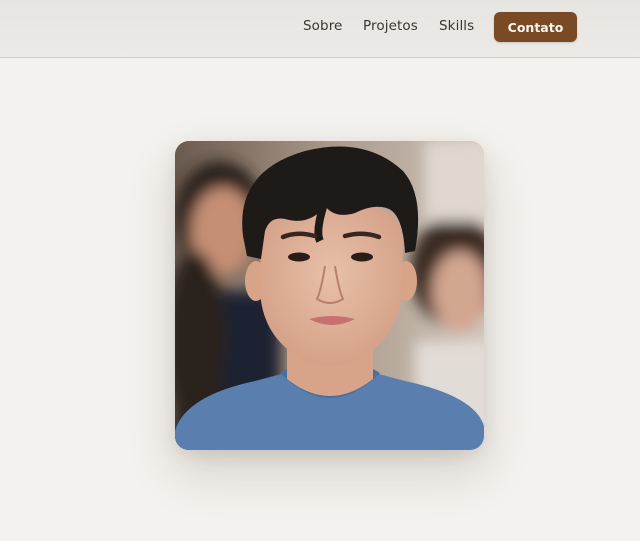 This screenshot has width=640, height=541. I want to click on top-navbar: Sobre Projetos Skills Contato, so click(320, 29).